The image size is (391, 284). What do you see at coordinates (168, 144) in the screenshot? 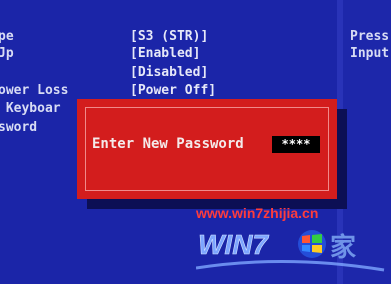
I see `password-prompt: Enter New Password` at bounding box center [168, 144].